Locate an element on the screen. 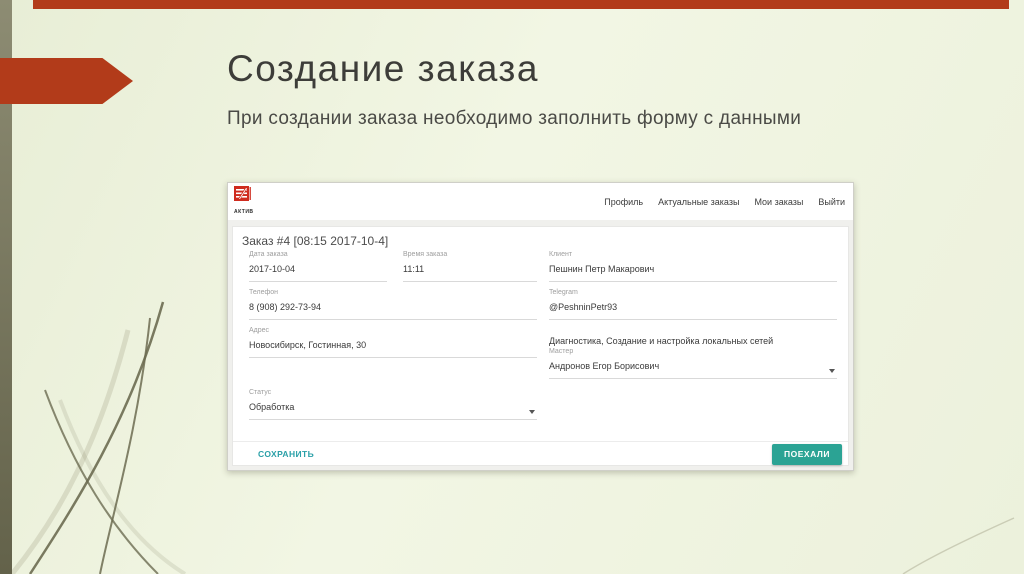 The width and height of the screenshot is (1024, 574). order-time-label: Время заказа is located at coordinates (425, 254).